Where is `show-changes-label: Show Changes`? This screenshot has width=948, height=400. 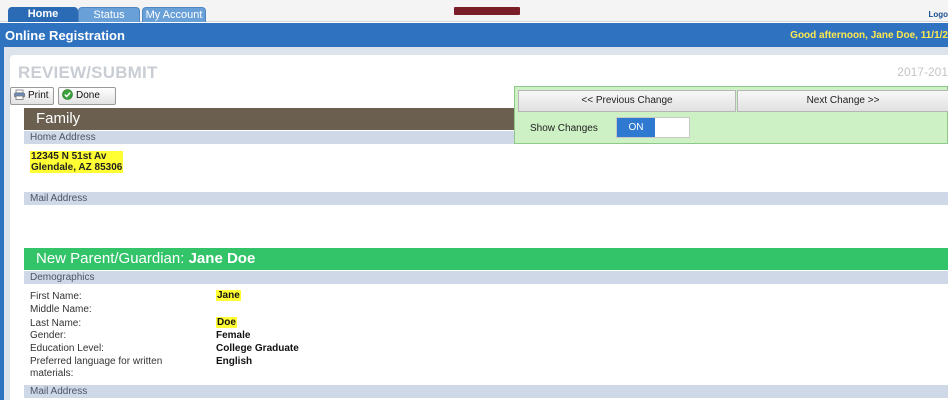 show-changes-label: Show Changes is located at coordinates (564, 128).